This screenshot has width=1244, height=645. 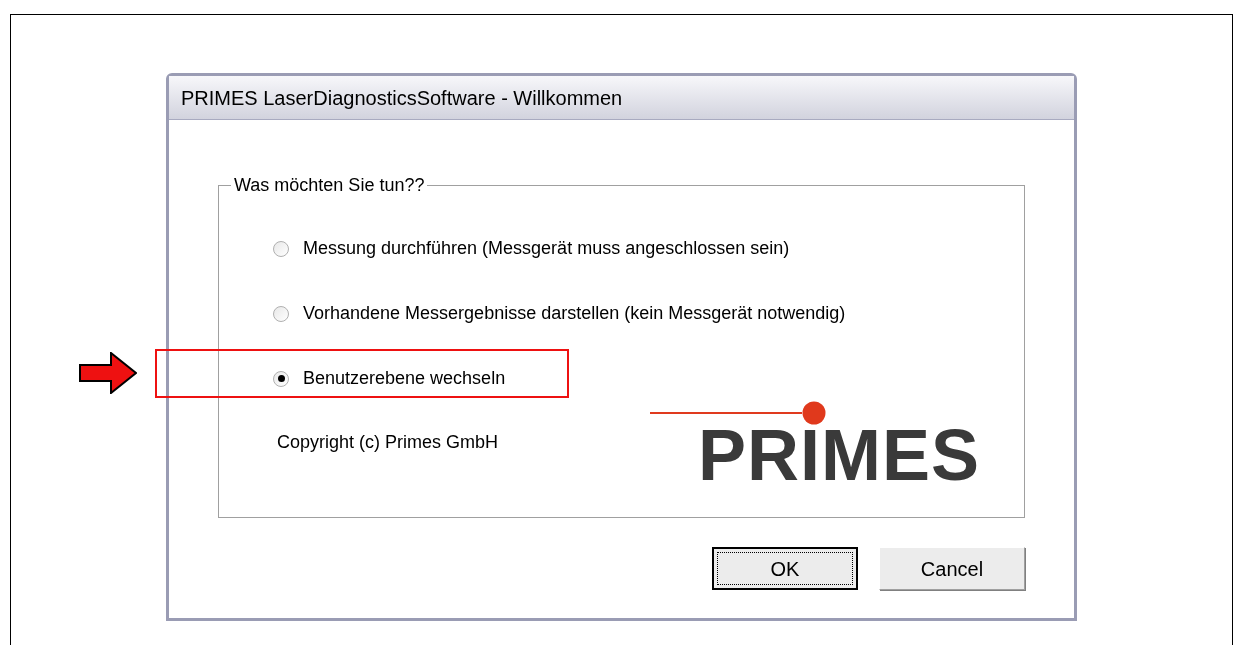 I want to click on cancel-button: Cancel, so click(x=952, y=568).